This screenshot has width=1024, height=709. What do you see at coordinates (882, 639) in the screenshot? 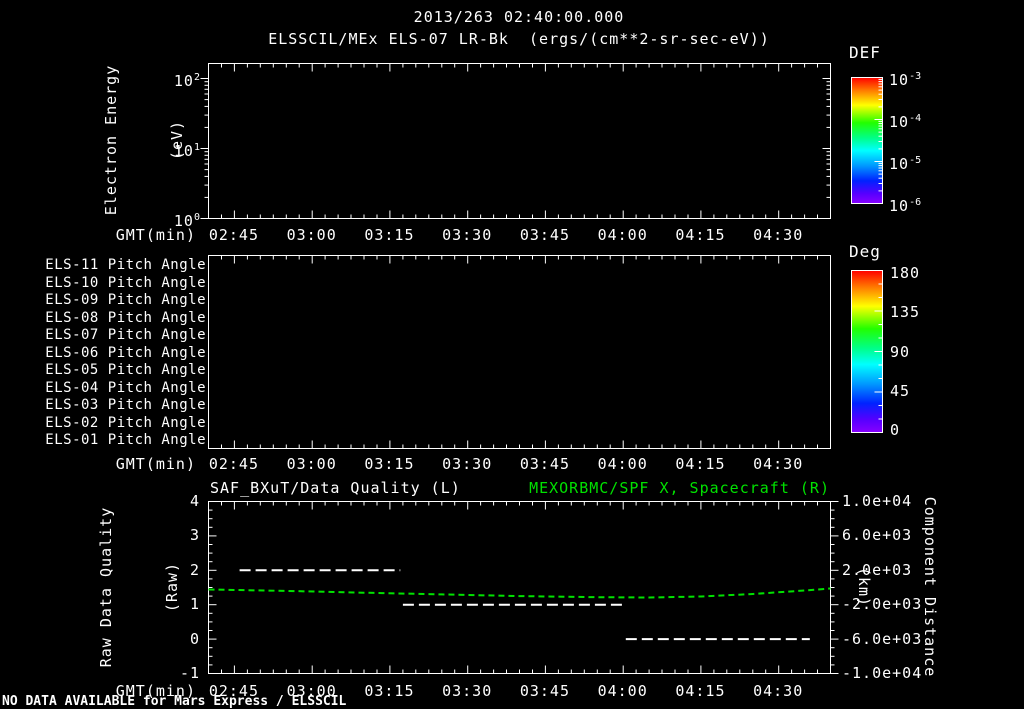
I see `p3-right-ytick: -6.0e+03` at bounding box center [882, 639].